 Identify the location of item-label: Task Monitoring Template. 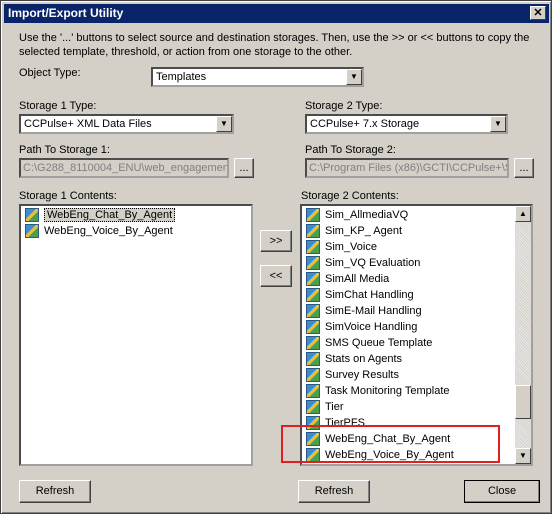
(387, 391).